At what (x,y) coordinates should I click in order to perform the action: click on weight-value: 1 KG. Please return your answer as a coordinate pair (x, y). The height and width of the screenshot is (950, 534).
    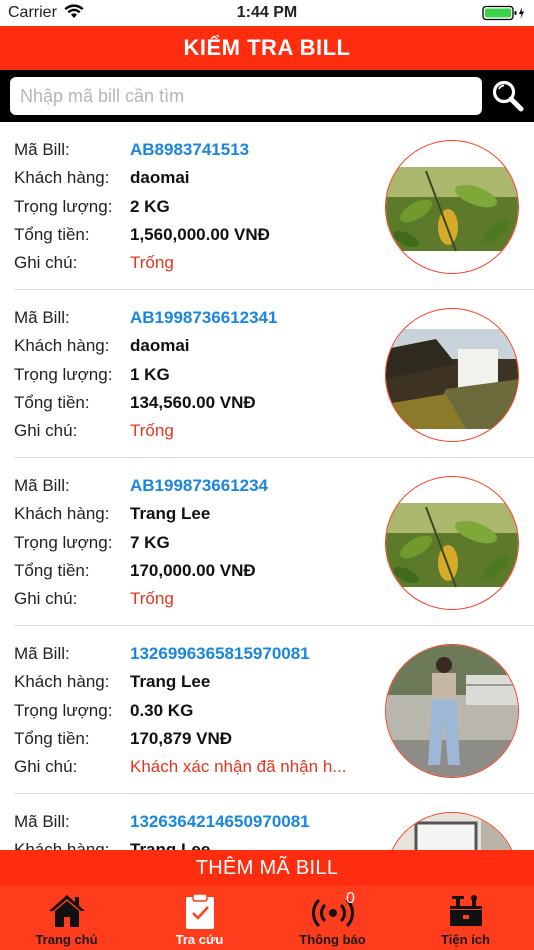
    Looking at the image, I should click on (150, 374).